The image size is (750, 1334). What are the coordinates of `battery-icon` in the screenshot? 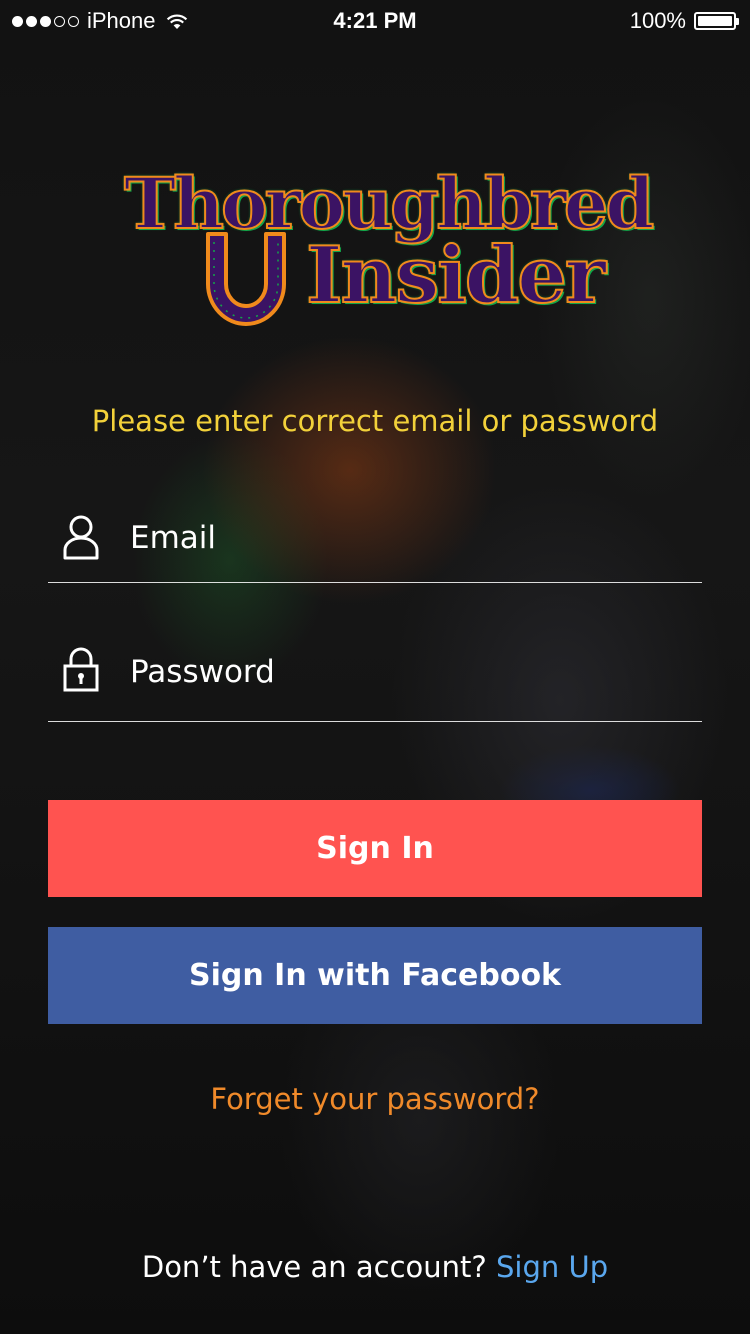 It's located at (716, 21).